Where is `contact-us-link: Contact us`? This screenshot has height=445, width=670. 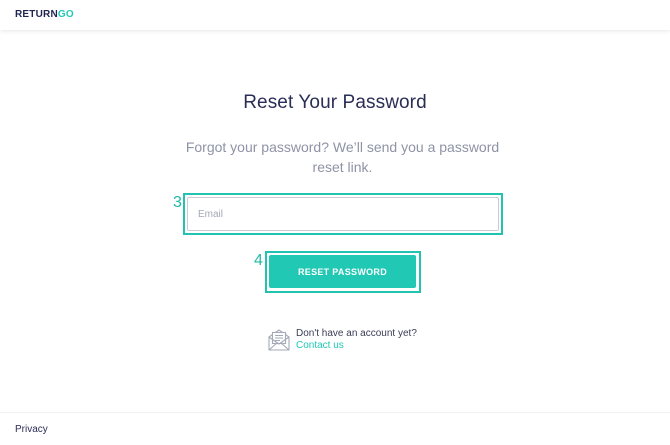
contact-us-link: Contact us is located at coordinates (320, 345).